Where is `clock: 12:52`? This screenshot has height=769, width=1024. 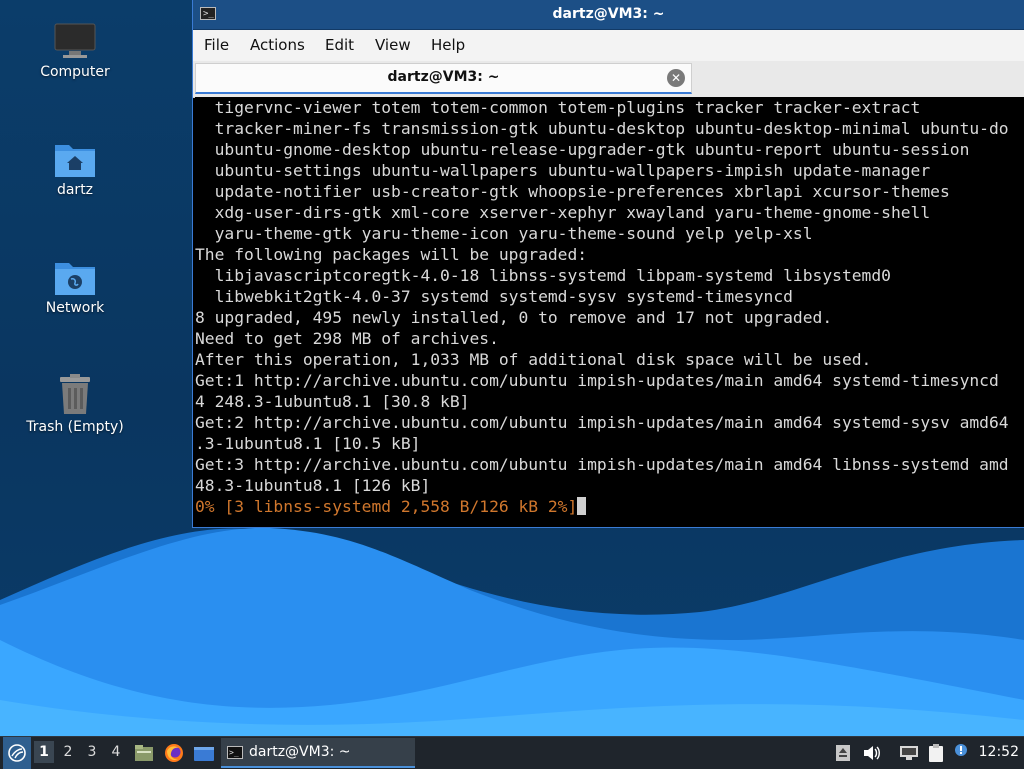
clock: 12:52 is located at coordinates (999, 752).